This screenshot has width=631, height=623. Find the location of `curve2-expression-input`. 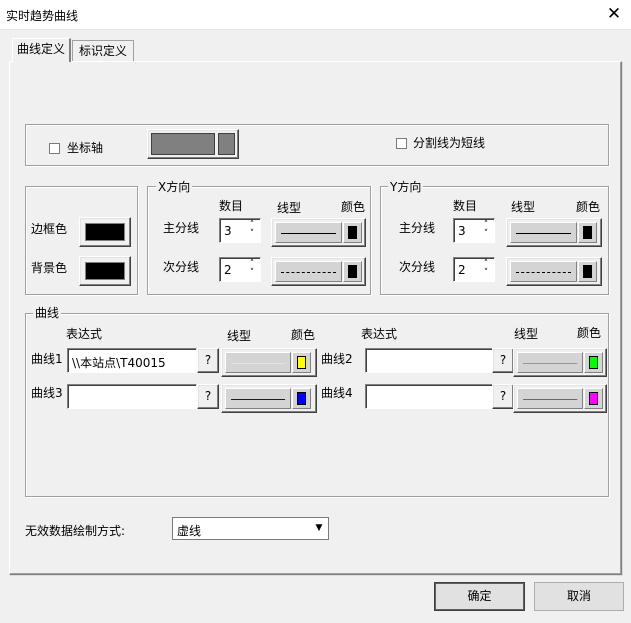

curve2-expression-input is located at coordinates (429, 360).